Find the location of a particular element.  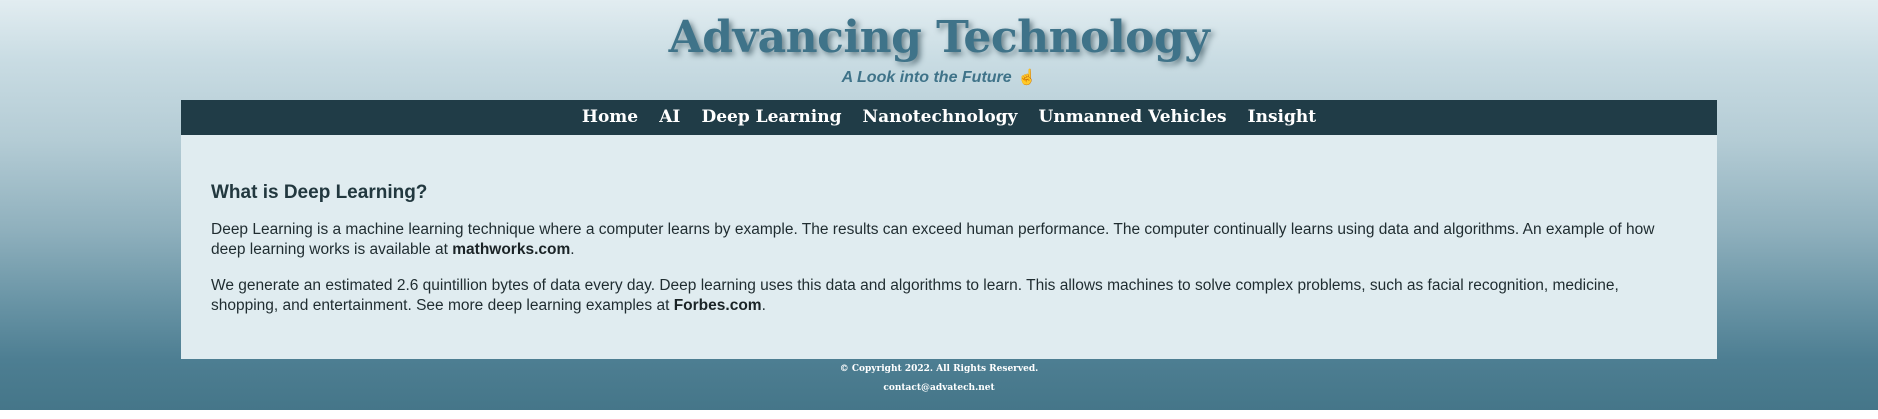

nav-item-nanotechnology: Nanotechnology is located at coordinates (940, 117).